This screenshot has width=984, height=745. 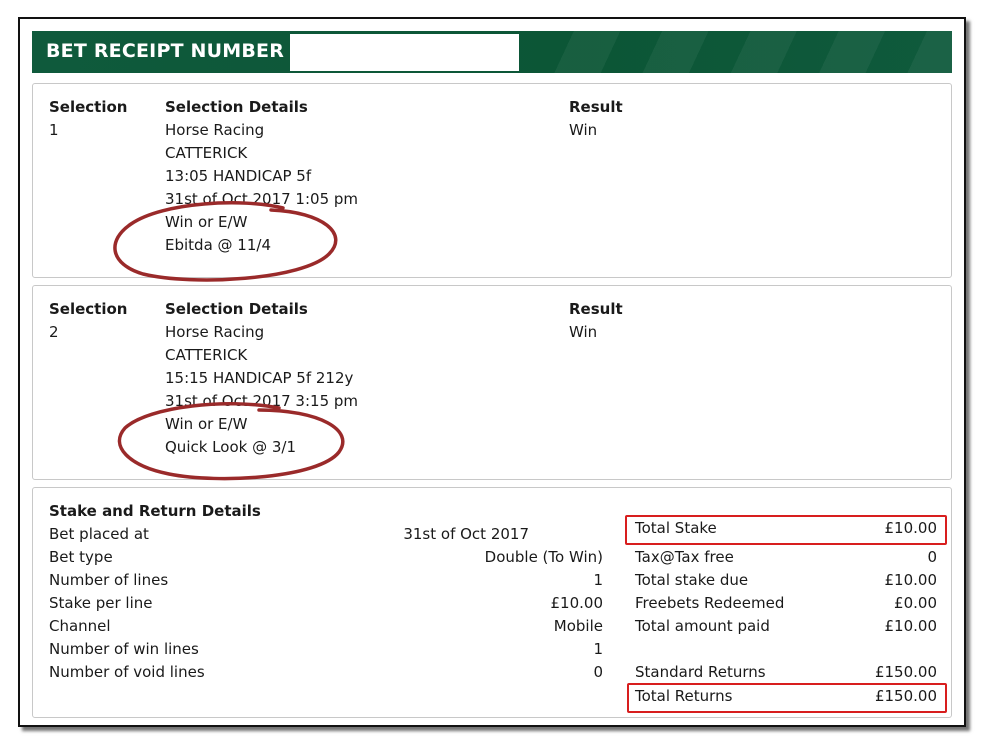 I want to click on amount-paid-label: Total amount paid, so click(x=702, y=626).